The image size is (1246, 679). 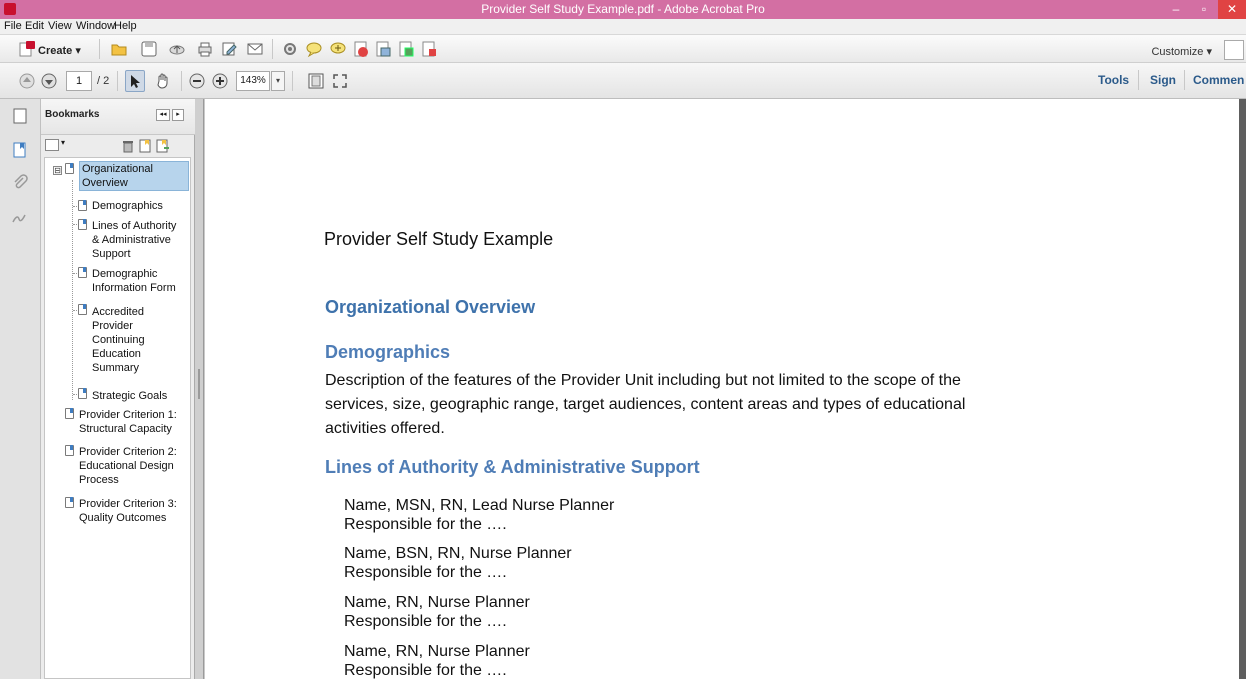 What do you see at coordinates (1242, 389) in the screenshot?
I see `vertical-scrollbar` at bounding box center [1242, 389].